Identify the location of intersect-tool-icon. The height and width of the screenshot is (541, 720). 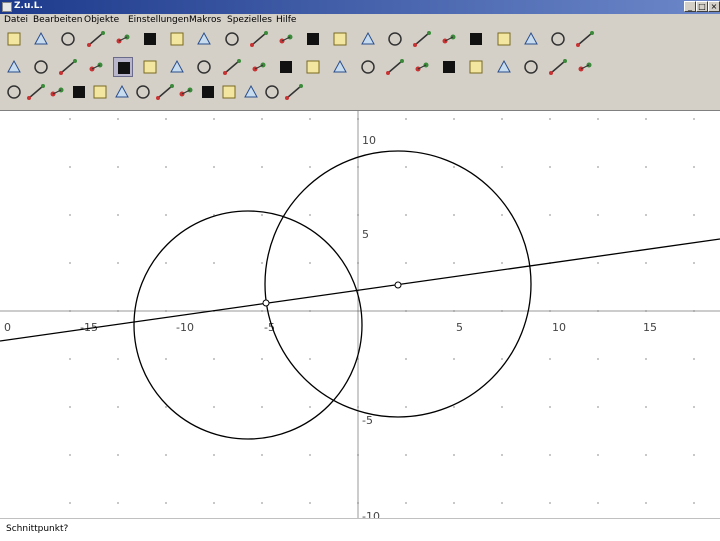
(395, 67).